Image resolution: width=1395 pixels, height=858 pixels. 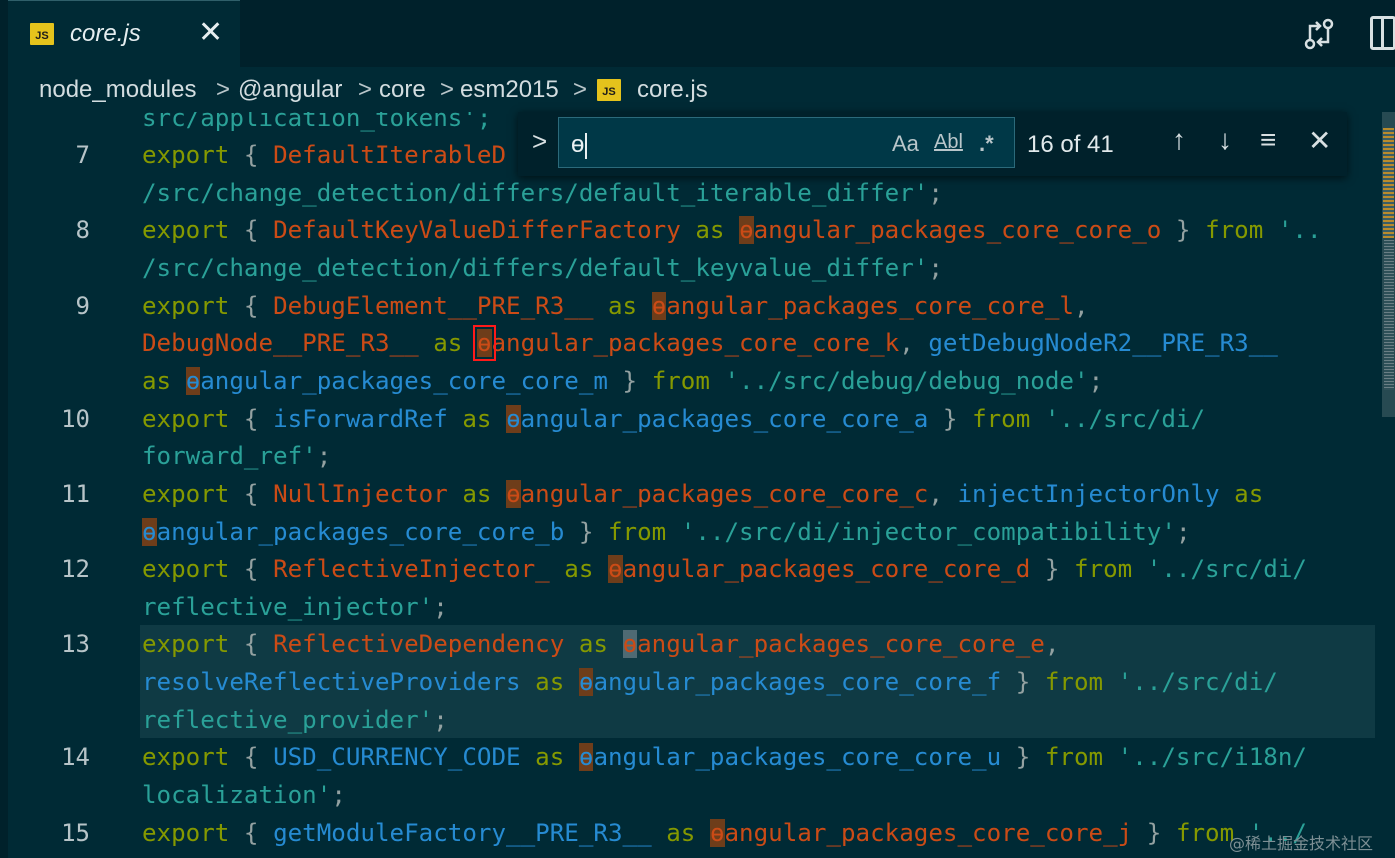 I want to click on code-token: angular_packages_core_core_b, so click(x=360, y=532).